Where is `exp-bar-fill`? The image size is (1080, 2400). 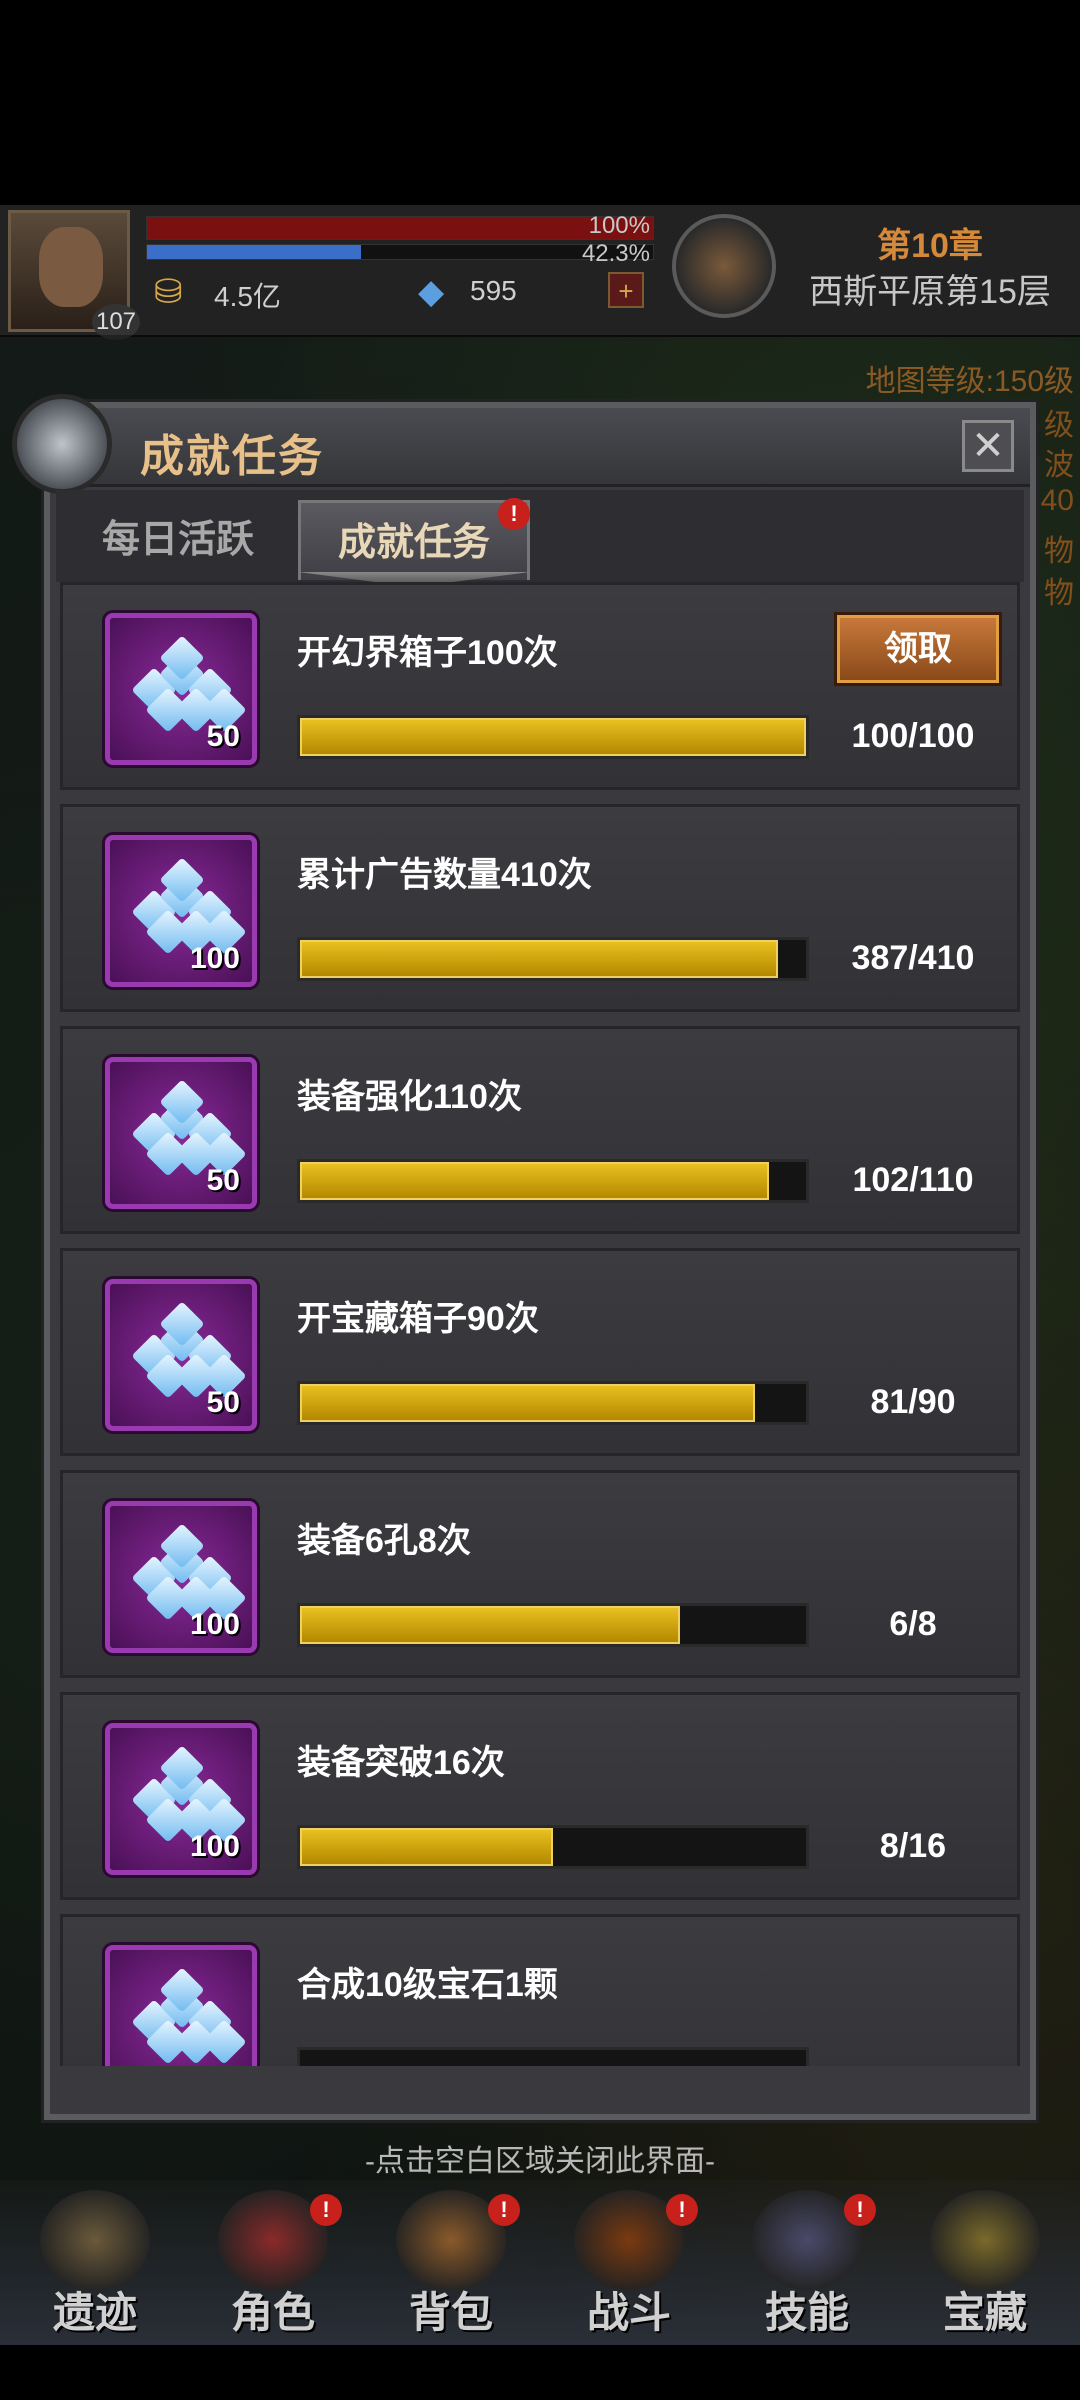
exp-bar-fill is located at coordinates (254, 252).